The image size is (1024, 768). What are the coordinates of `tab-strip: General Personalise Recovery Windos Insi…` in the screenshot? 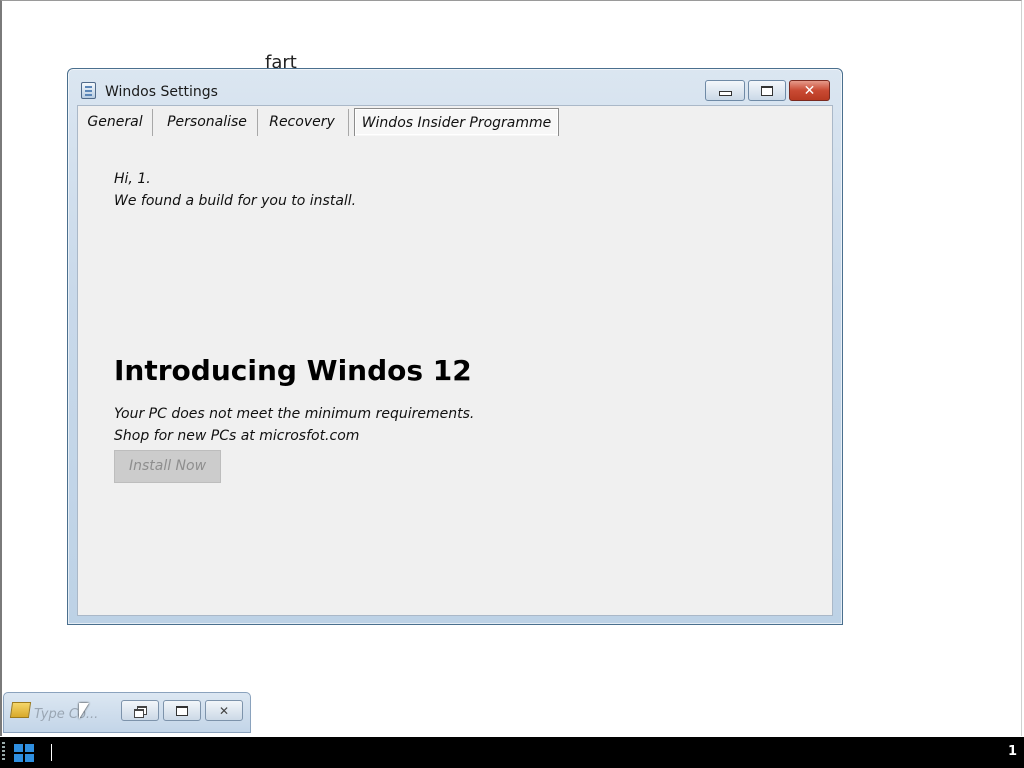 It's located at (455, 122).